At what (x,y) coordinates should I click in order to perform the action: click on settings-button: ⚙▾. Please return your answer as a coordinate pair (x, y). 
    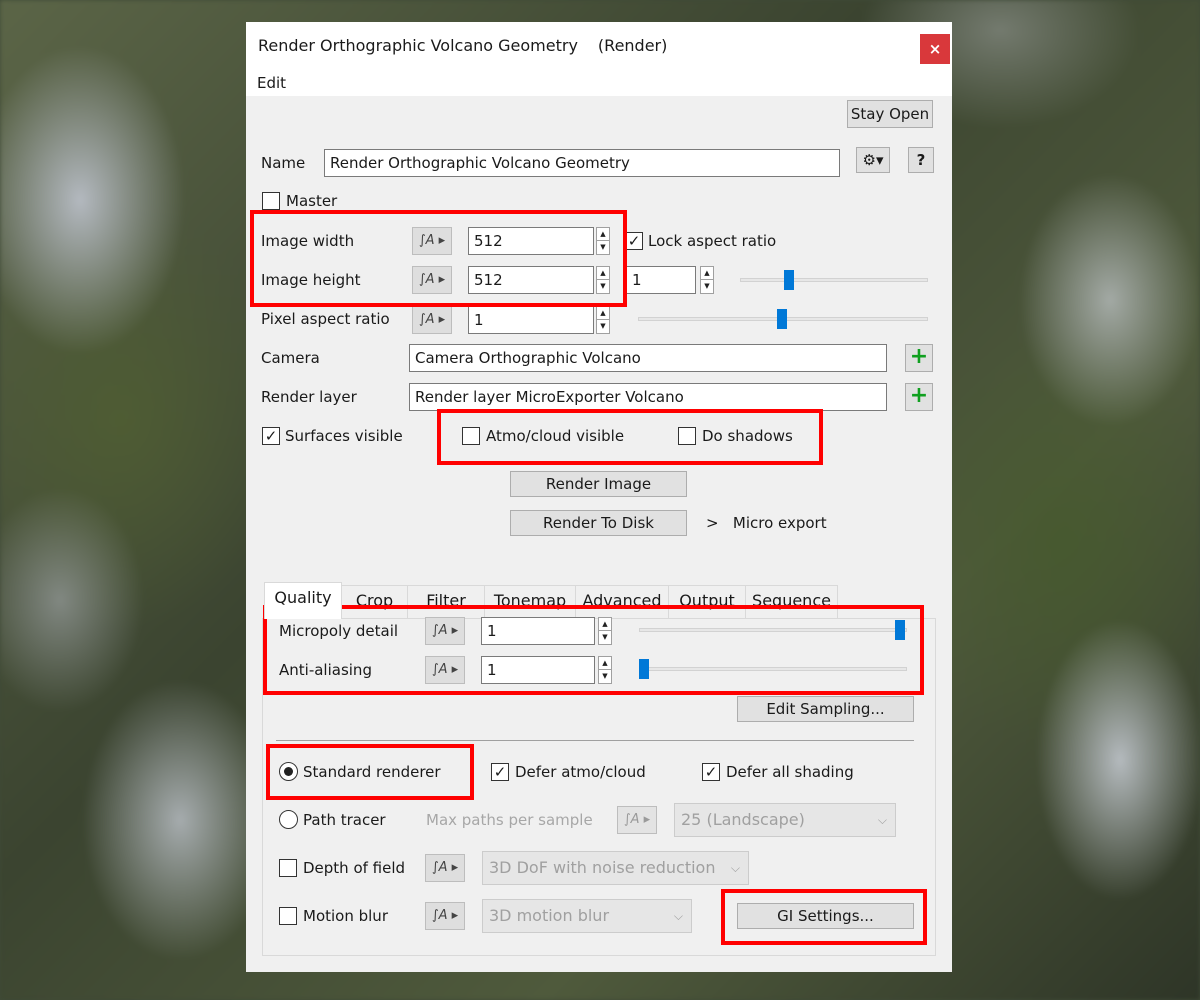
    Looking at the image, I should click on (873, 160).